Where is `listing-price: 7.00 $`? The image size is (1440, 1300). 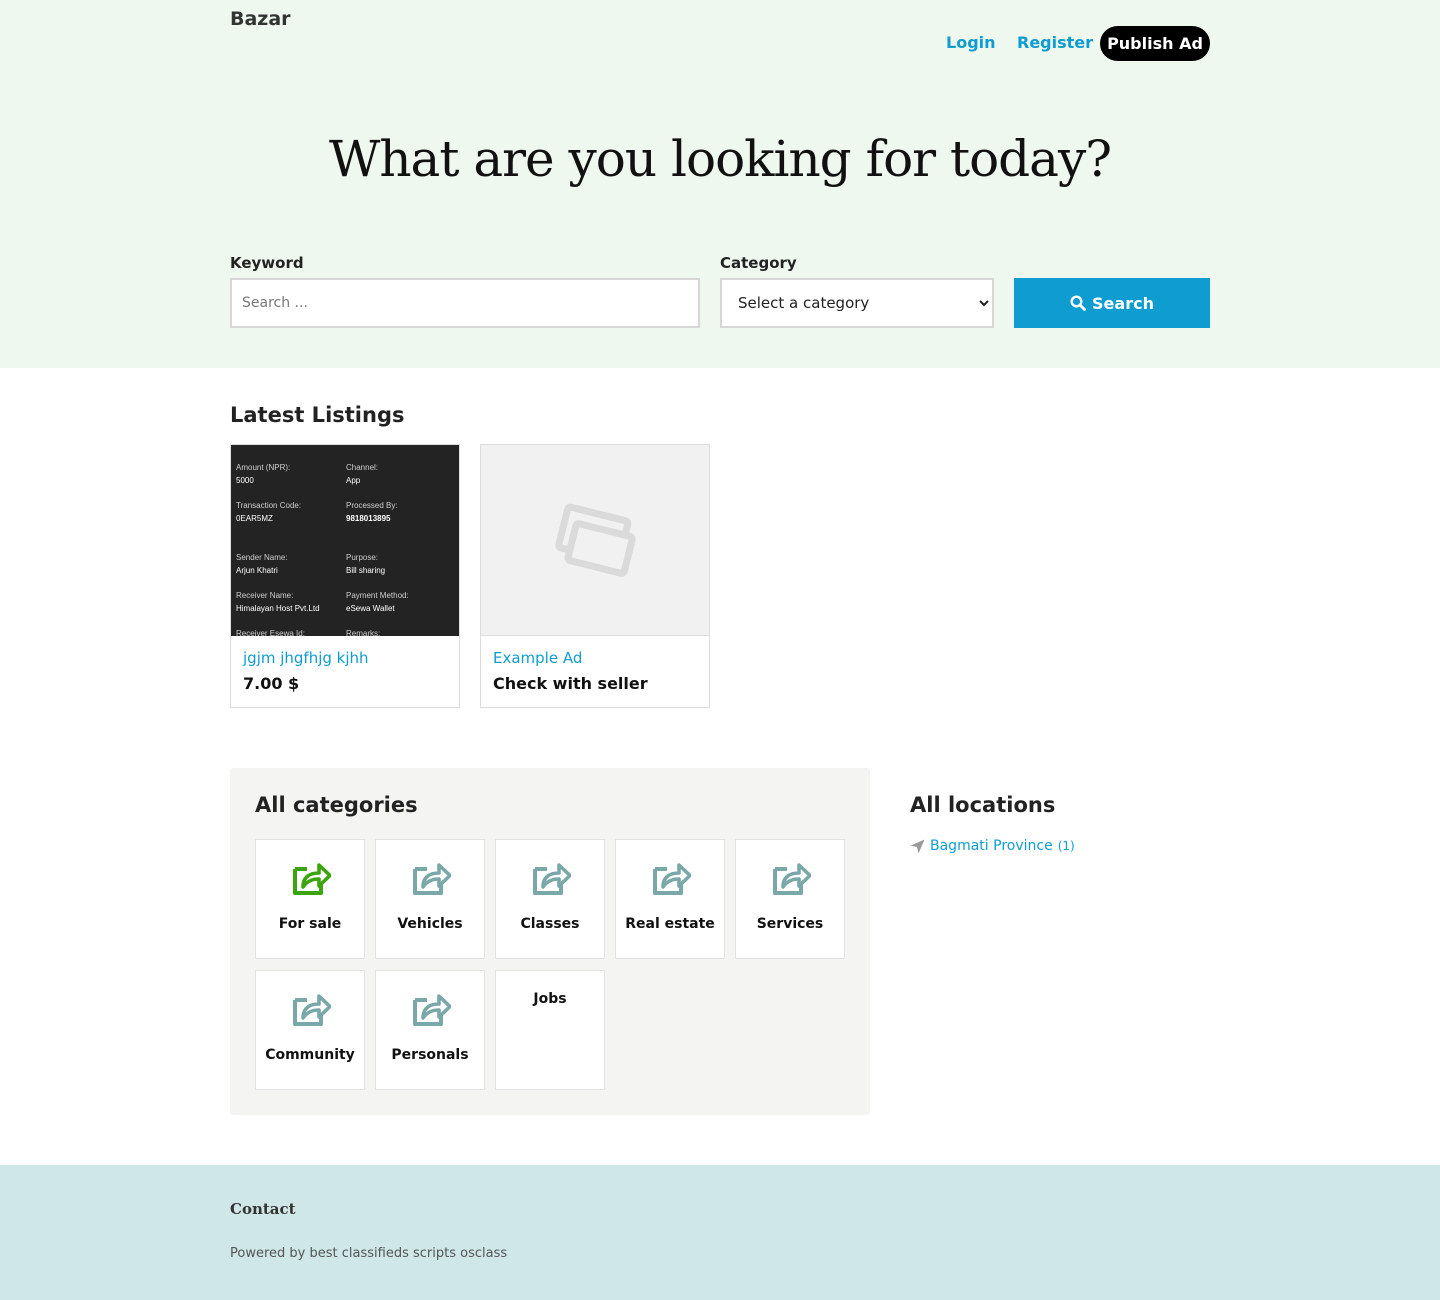
listing-price: 7.00 $ is located at coordinates (271, 683).